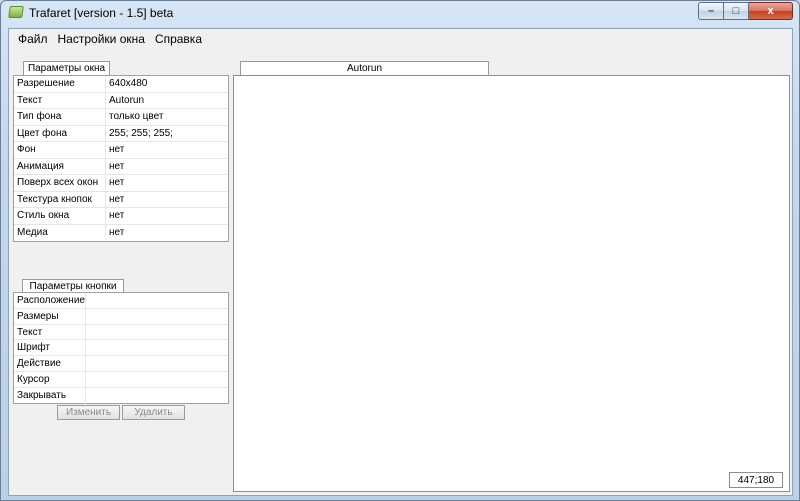  What do you see at coordinates (50, 395) in the screenshot?
I see `param-name: Закрывать` at bounding box center [50, 395].